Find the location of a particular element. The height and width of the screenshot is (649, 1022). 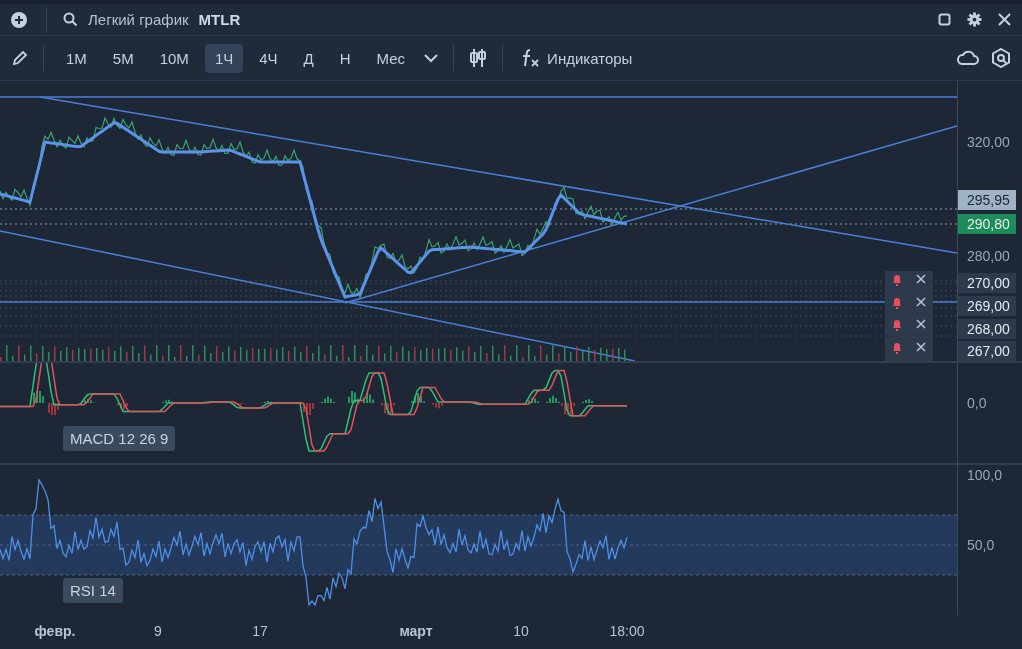

time-label: 10 is located at coordinates (521, 631).